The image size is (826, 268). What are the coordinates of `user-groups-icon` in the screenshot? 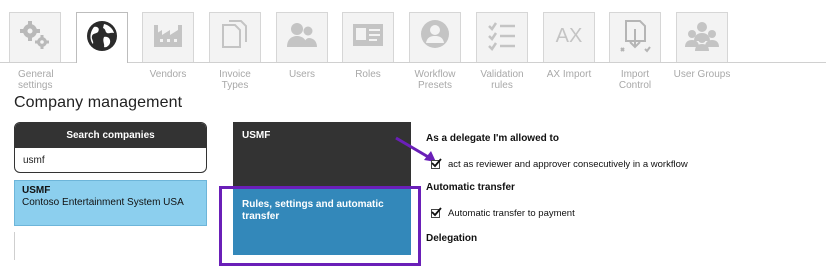 It's located at (702, 37).